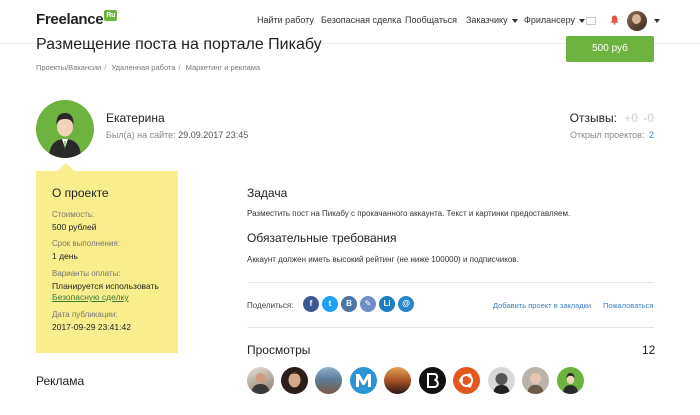 The image size is (700, 415). Describe the element at coordinates (86, 273) in the screenshot. I see `payment-label: Варианты оплаты:` at that location.